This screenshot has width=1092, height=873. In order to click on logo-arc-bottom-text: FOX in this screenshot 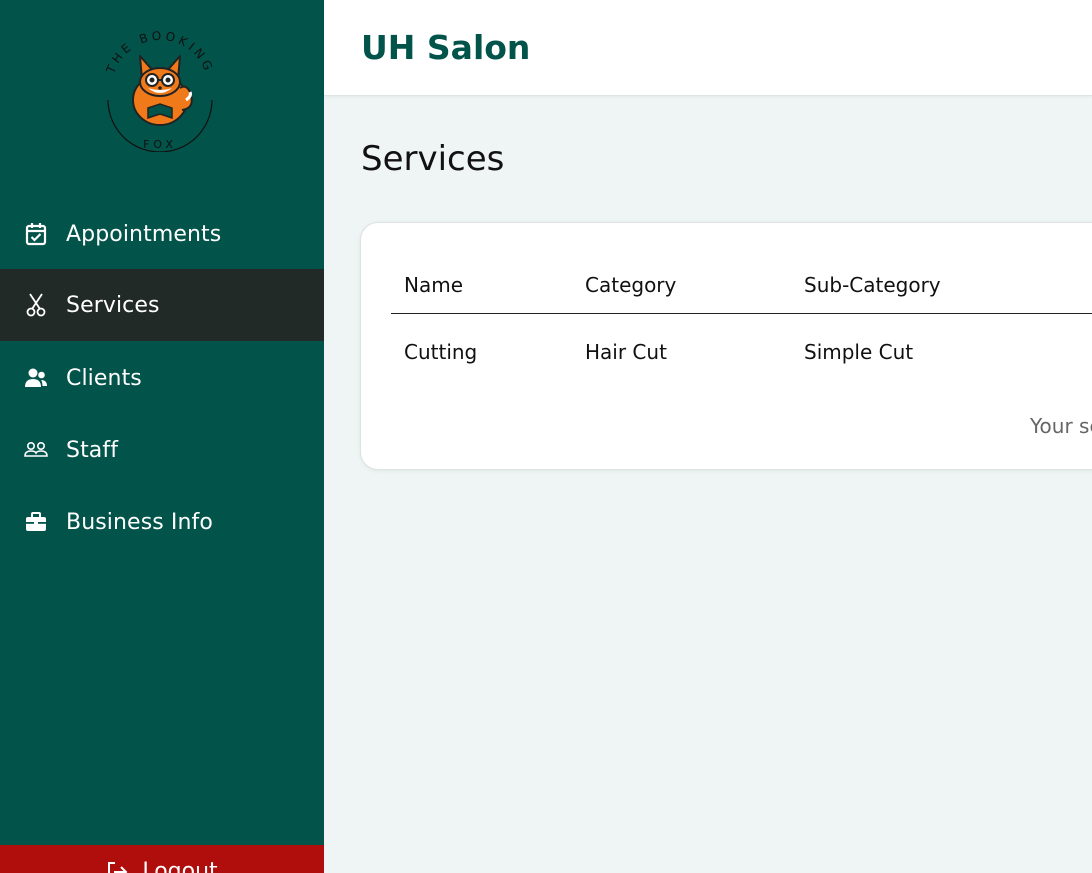, I will do `click(160, 144)`.